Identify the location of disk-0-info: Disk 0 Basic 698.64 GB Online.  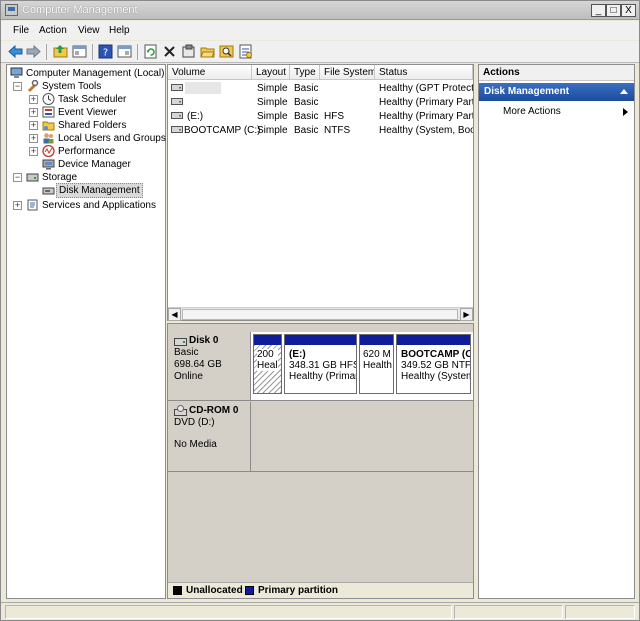
(209, 366).